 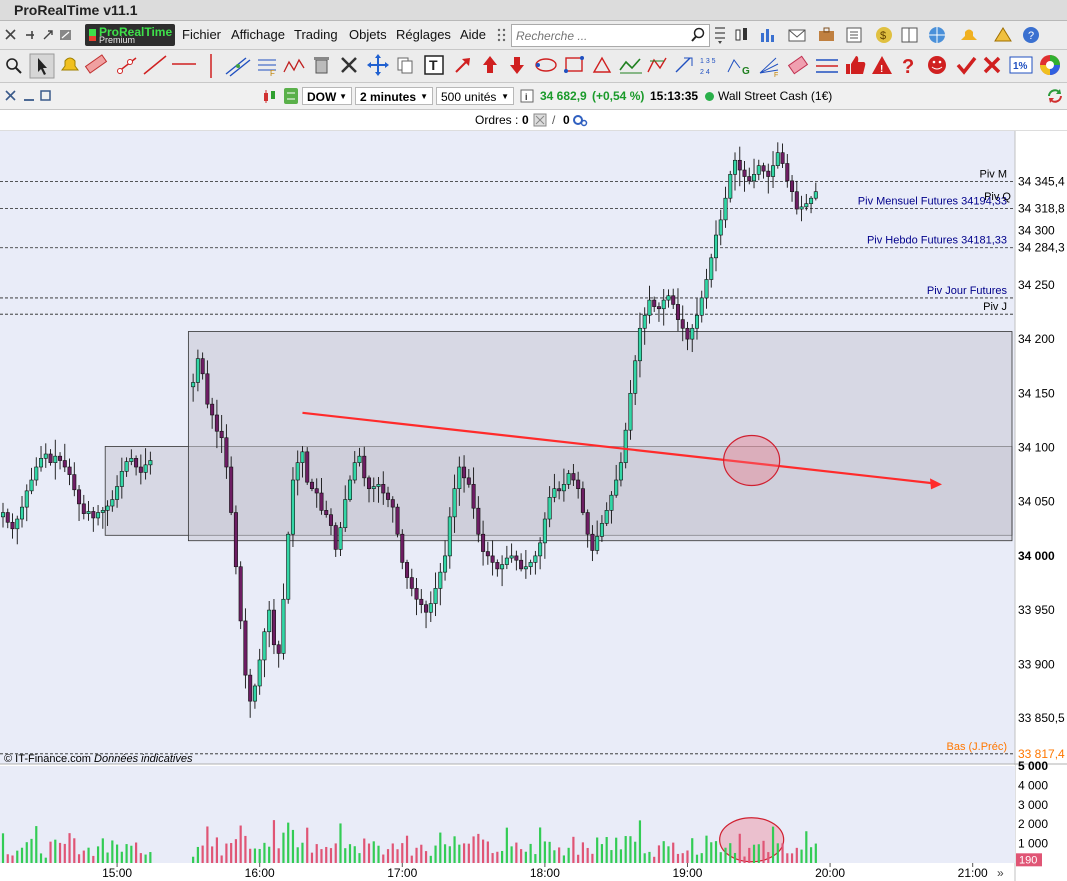 What do you see at coordinates (854, 35) in the screenshot?
I see `list-icon` at bounding box center [854, 35].